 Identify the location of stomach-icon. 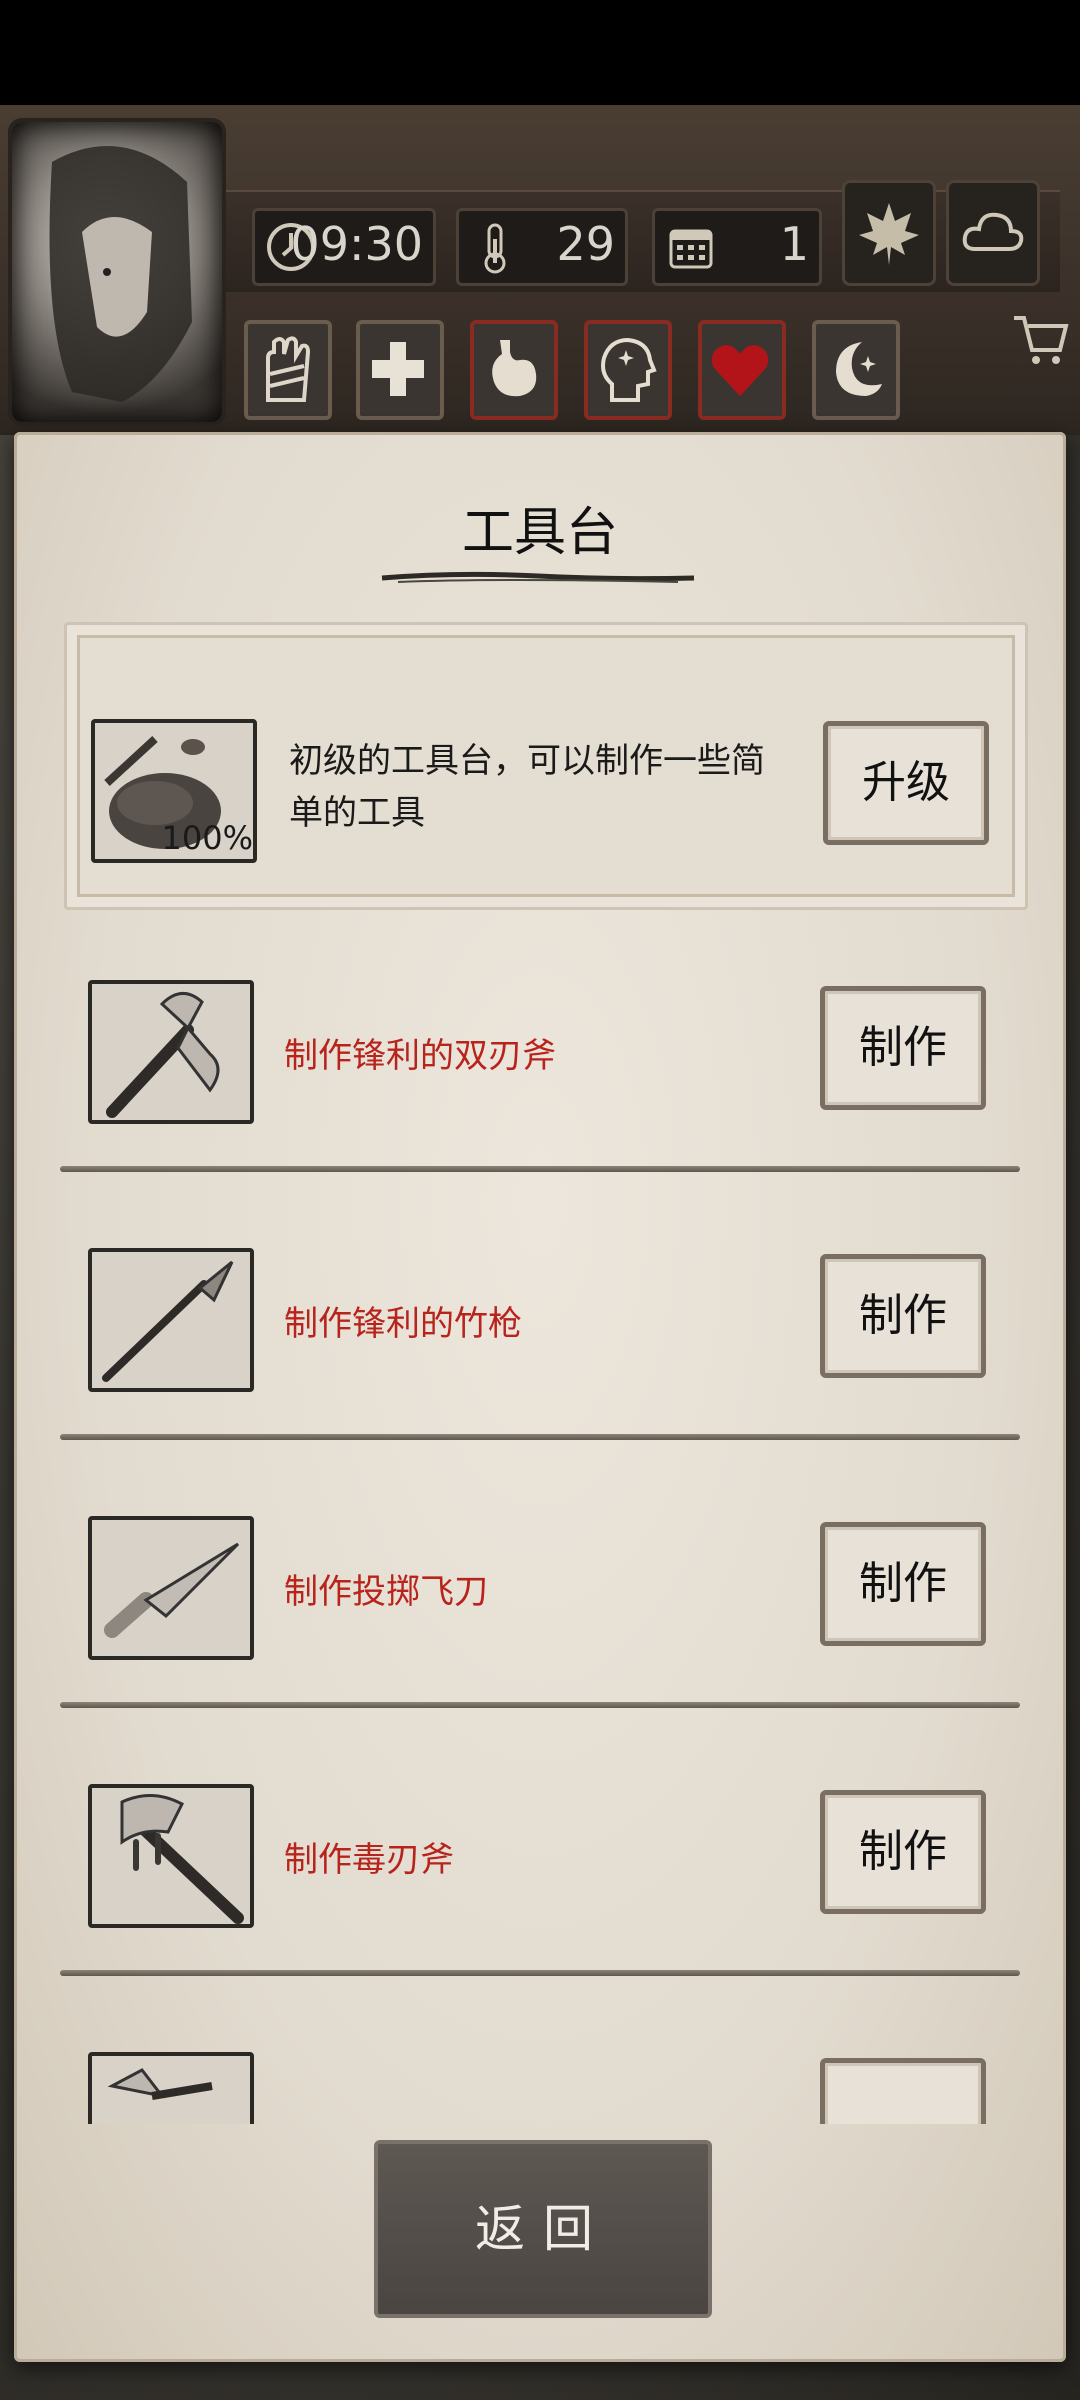
(514, 368).